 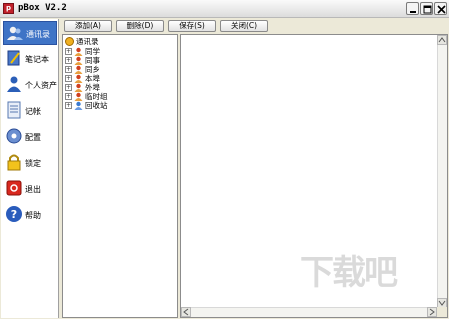 What do you see at coordinates (33, 215) in the screenshot?
I see `sidebar-item-label: 帮助` at bounding box center [33, 215].